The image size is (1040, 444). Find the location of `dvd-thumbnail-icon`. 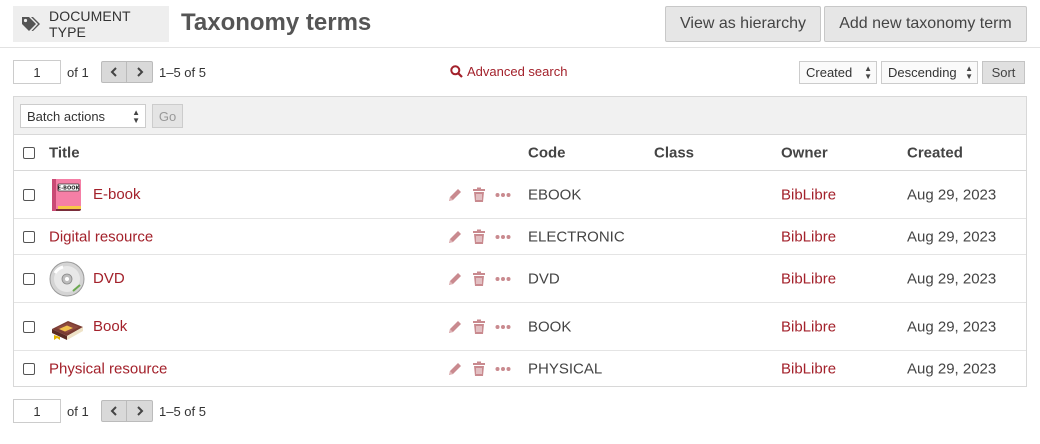

dvd-thumbnail-icon is located at coordinates (67, 278).